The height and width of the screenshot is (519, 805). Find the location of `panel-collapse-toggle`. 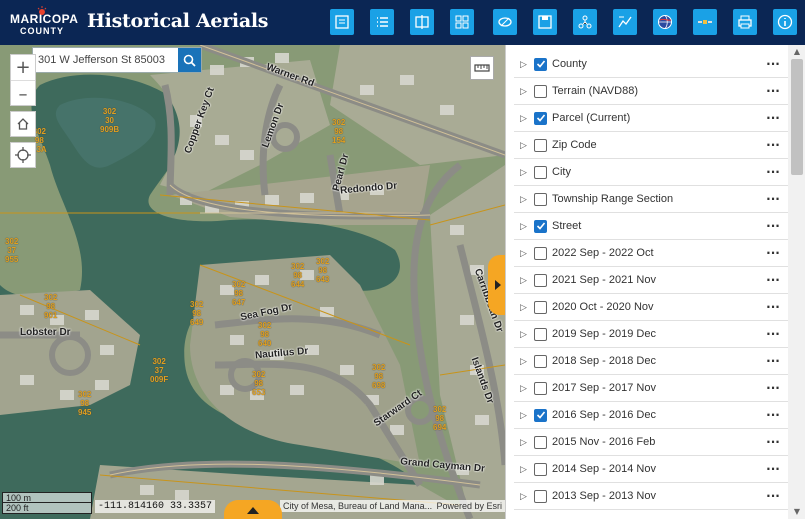

panel-collapse-toggle is located at coordinates (496, 285).